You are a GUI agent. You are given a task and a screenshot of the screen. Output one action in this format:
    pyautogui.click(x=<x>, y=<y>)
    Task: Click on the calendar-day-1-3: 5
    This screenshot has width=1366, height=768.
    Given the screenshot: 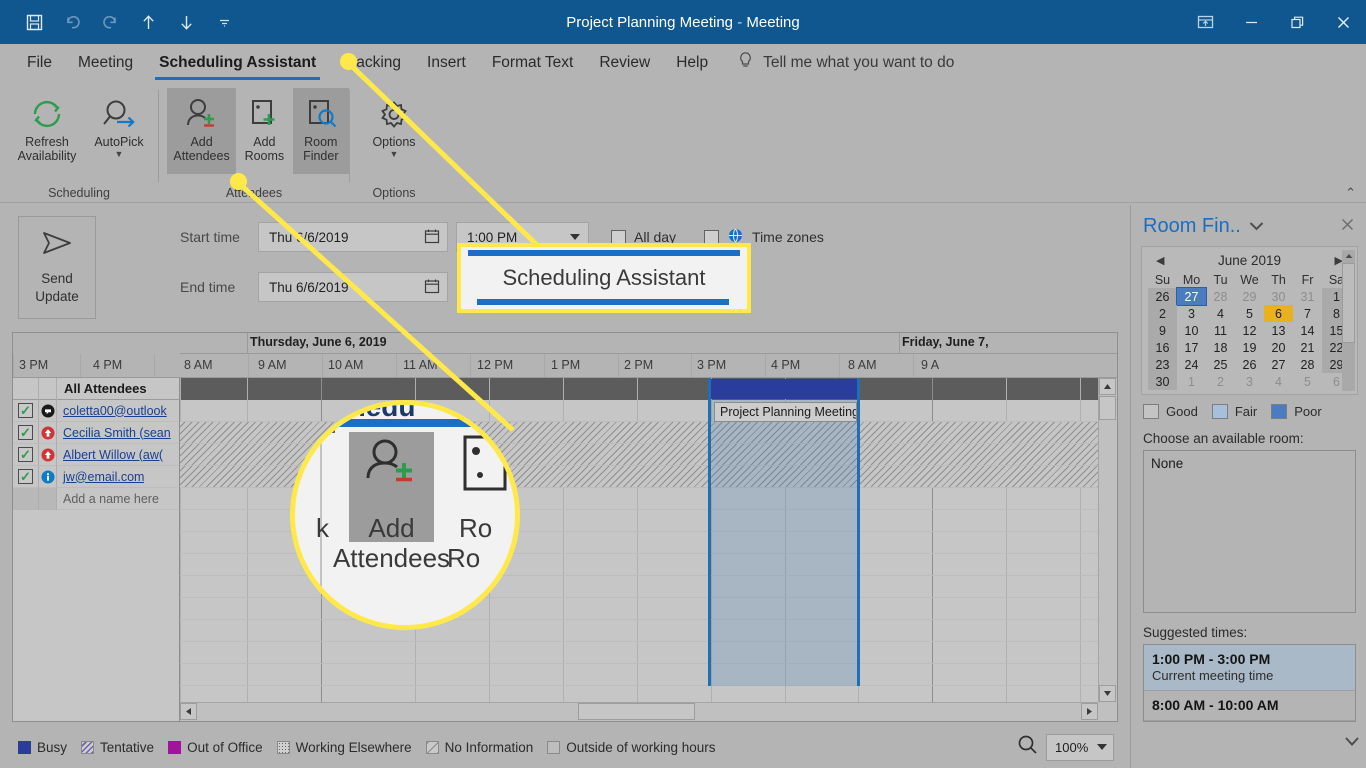 What is the action you would take?
    pyautogui.click(x=1249, y=313)
    